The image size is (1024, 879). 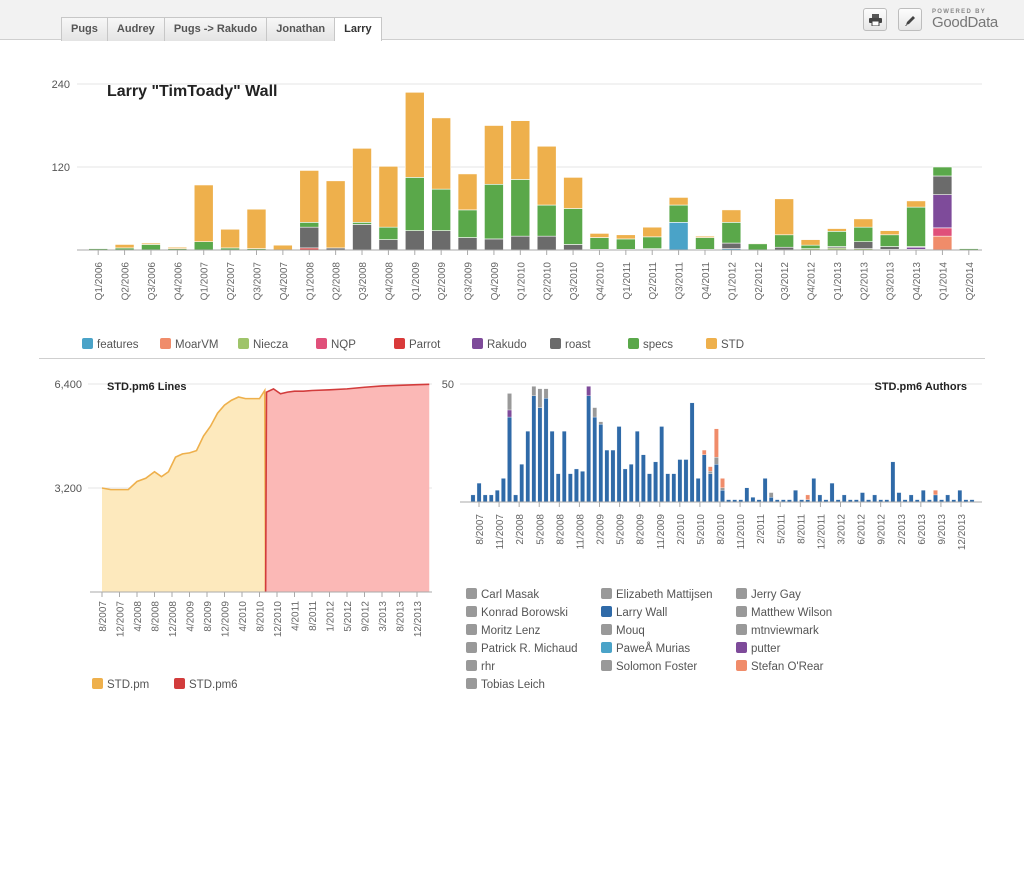 What do you see at coordinates (425, 345) in the screenshot?
I see `legend-label: Parrot` at bounding box center [425, 345].